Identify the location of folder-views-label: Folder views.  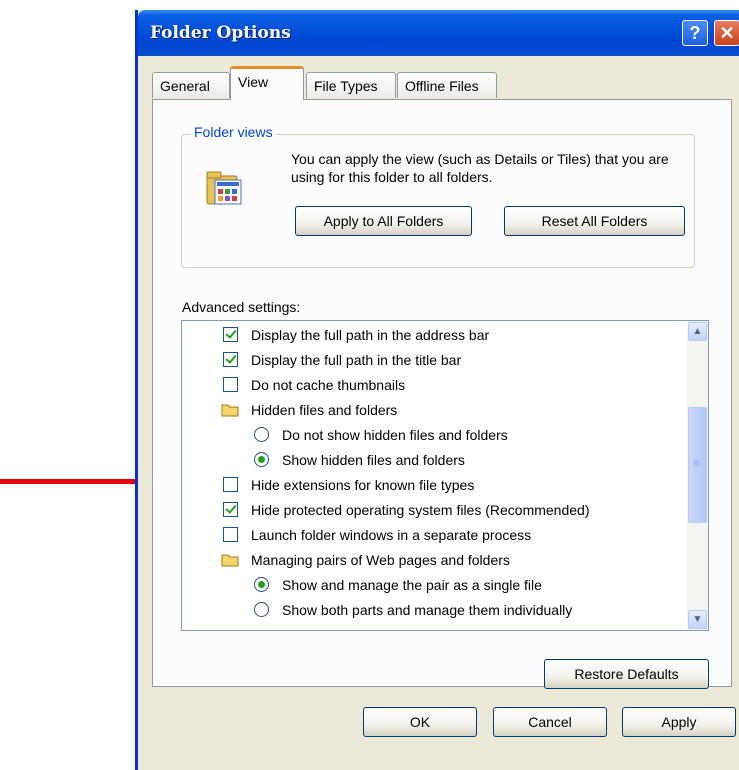
(233, 132).